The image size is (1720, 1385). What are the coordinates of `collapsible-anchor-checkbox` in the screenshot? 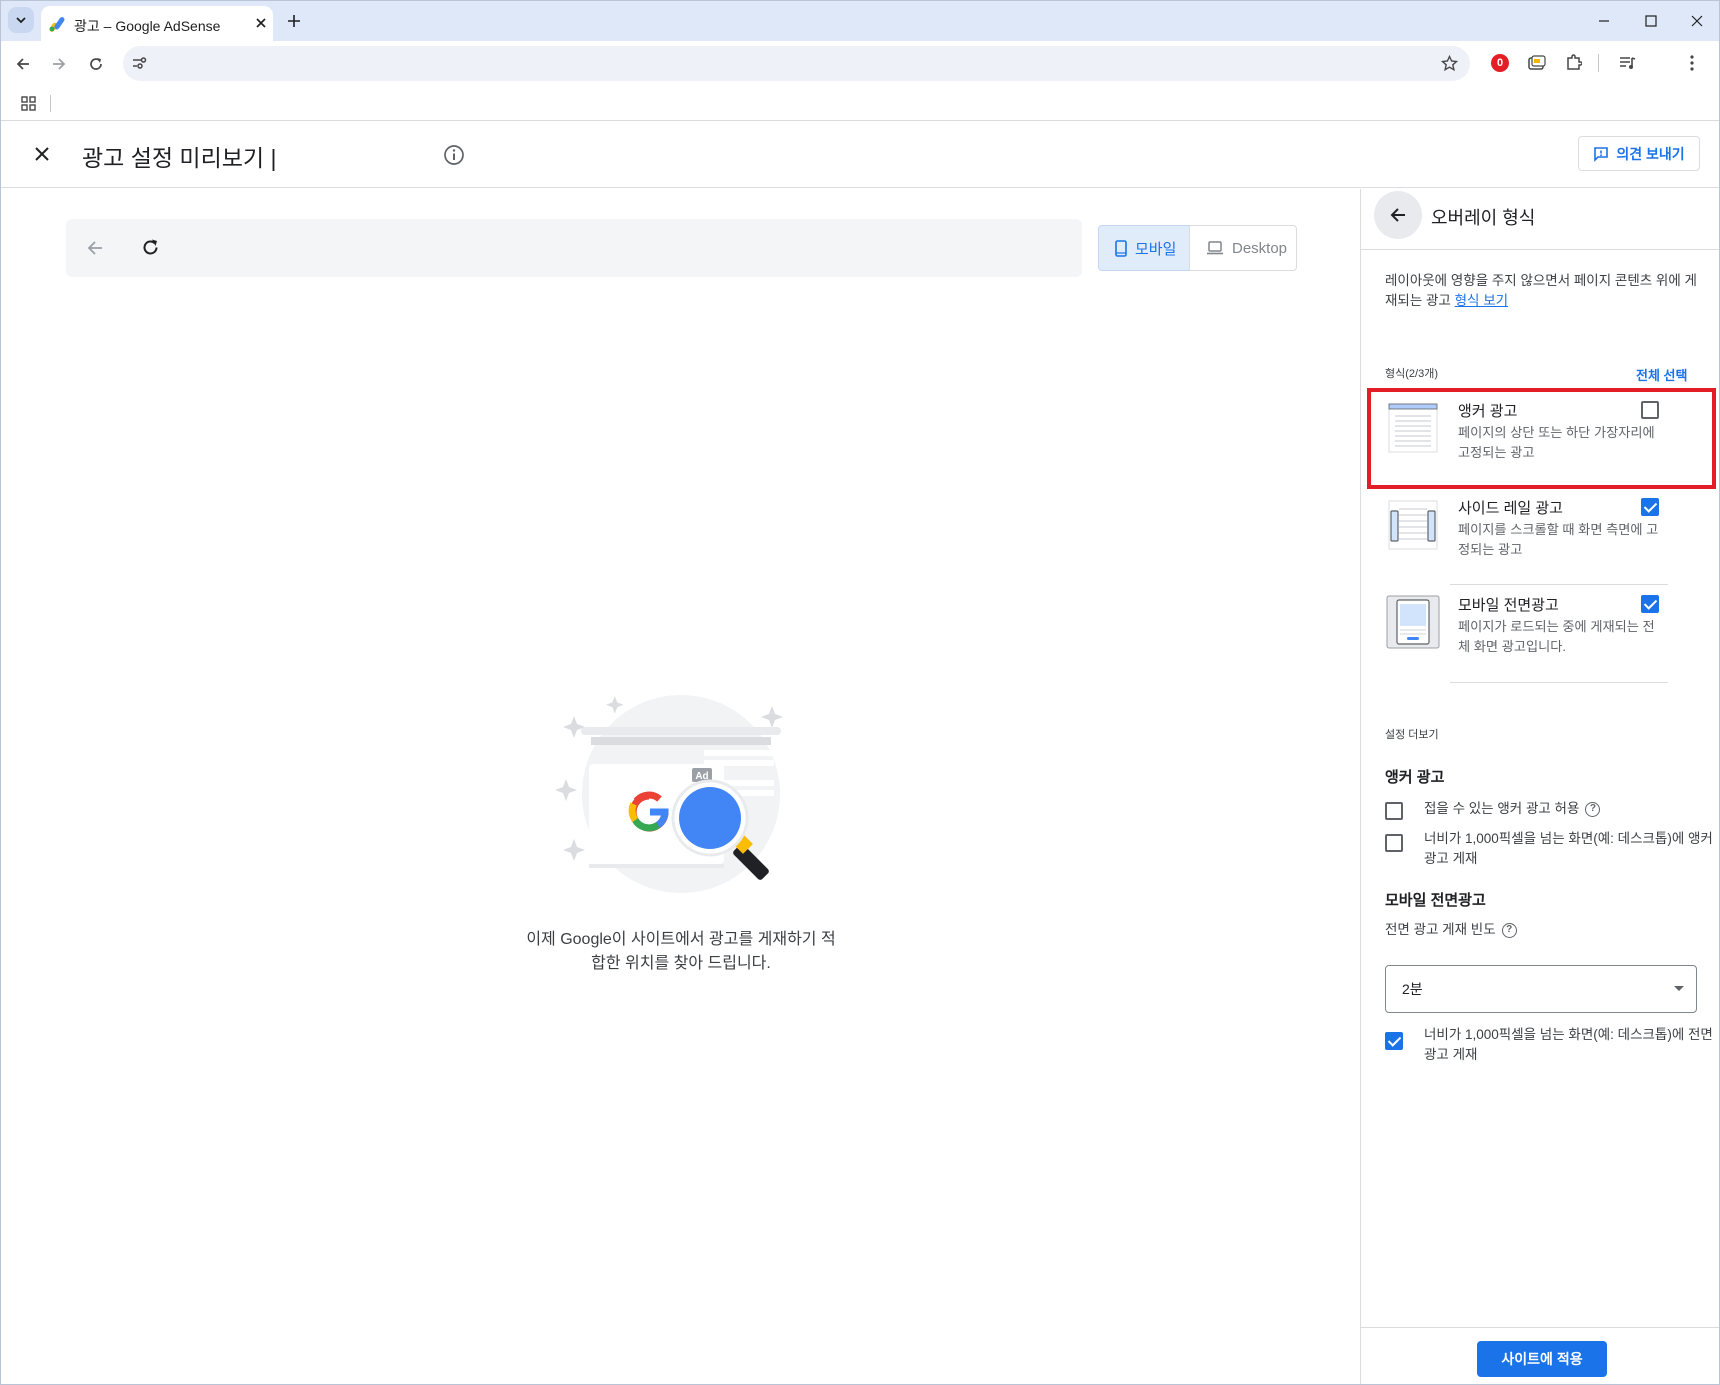 It's located at (1394, 811).